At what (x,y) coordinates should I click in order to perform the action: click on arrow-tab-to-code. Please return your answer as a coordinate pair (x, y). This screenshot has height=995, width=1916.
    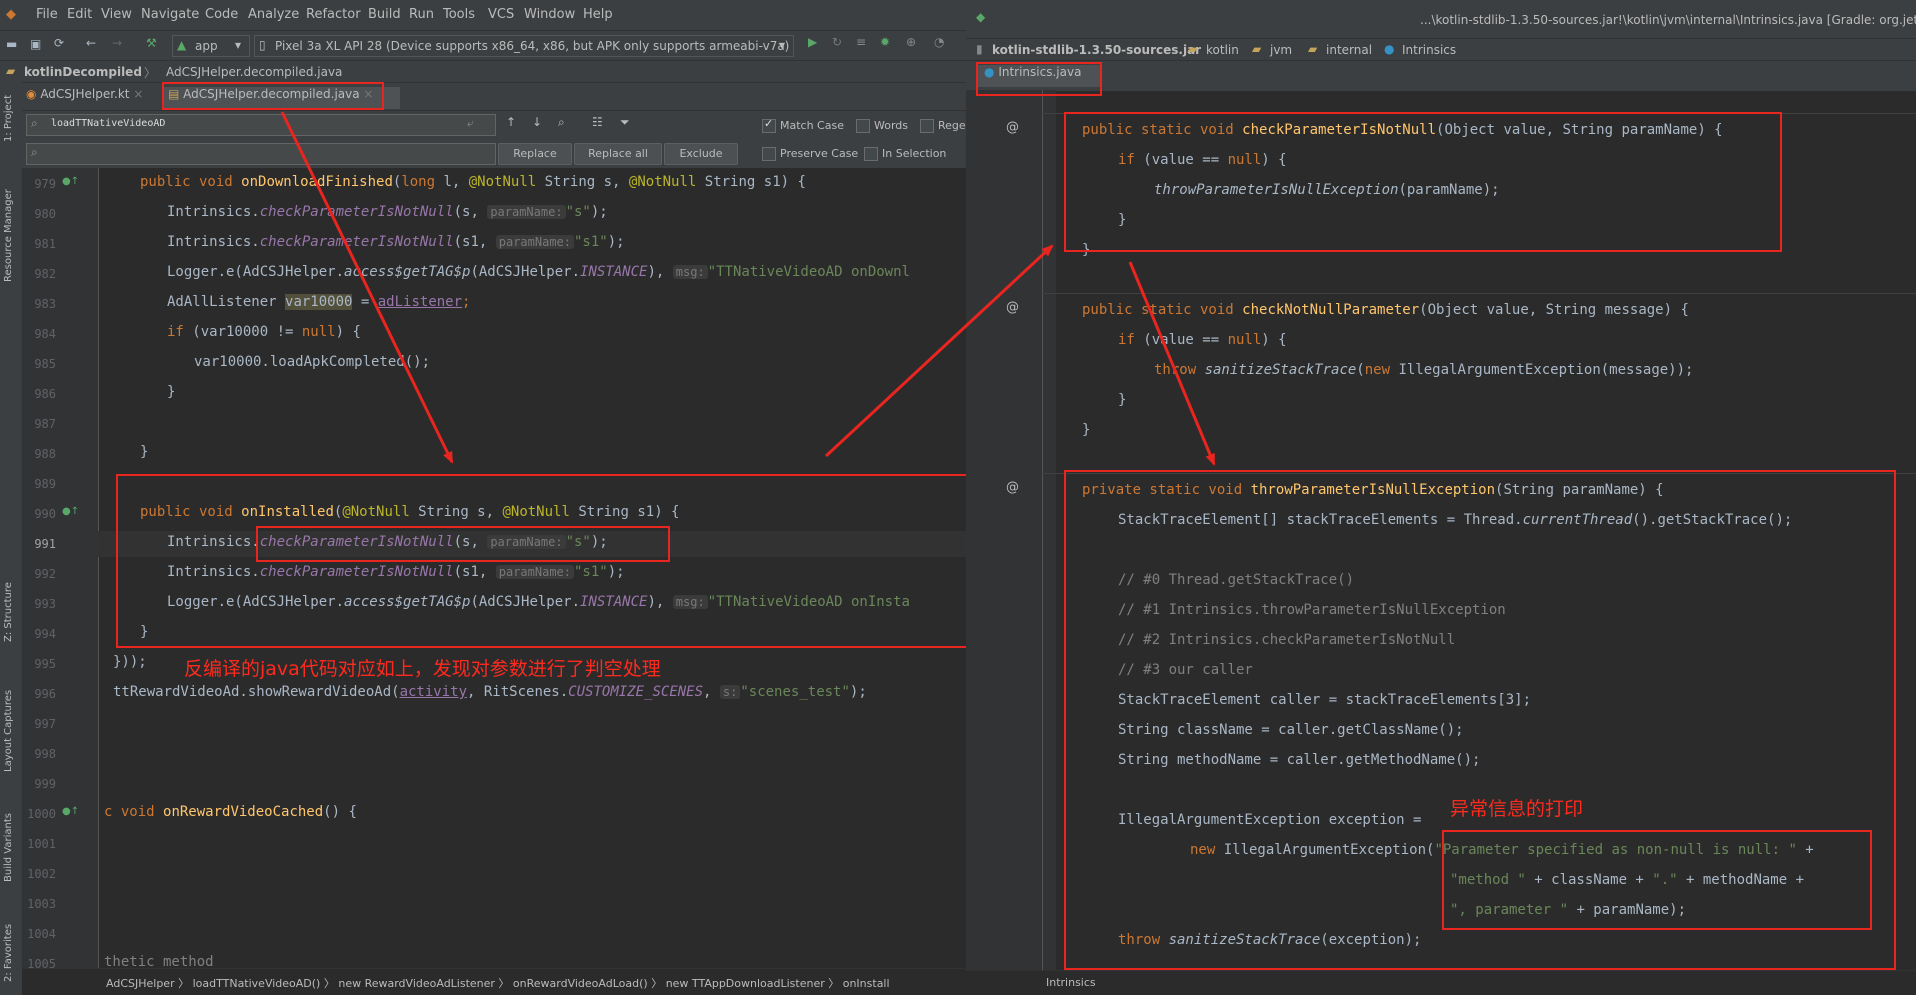
    Looking at the image, I should click on (367, 287).